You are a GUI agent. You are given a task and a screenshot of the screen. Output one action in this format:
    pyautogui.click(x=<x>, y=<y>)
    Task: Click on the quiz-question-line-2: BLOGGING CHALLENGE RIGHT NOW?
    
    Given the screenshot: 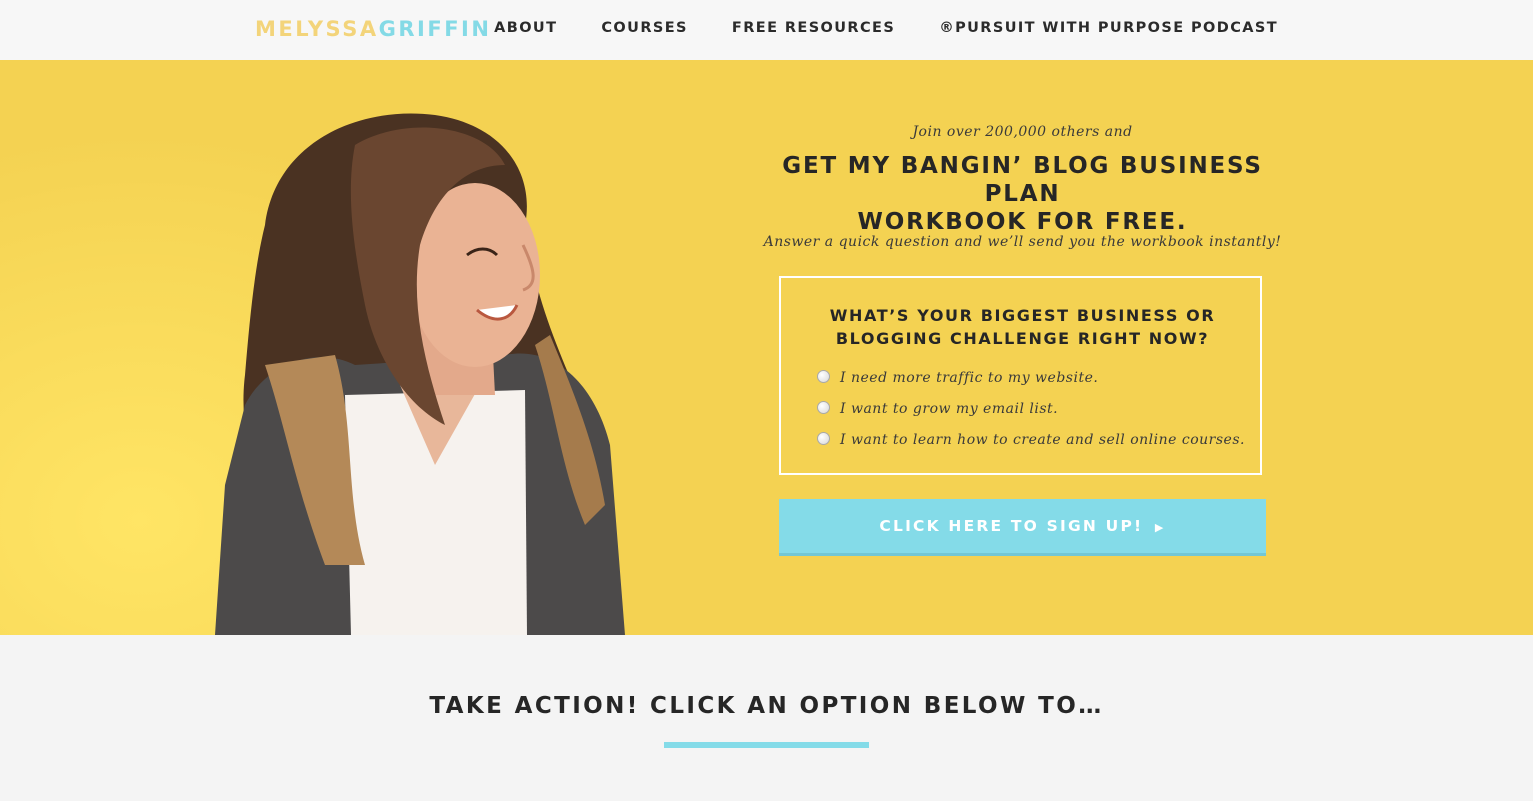 What is the action you would take?
    pyautogui.click(x=1022, y=338)
    